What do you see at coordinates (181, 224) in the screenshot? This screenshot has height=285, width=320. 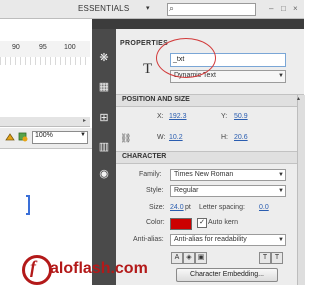 I see `text-color-swatch` at bounding box center [181, 224].